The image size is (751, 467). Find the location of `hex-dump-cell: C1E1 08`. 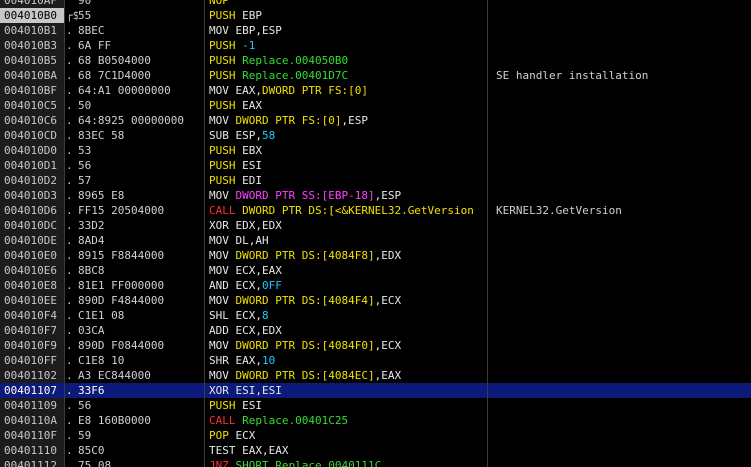

hex-dump-cell: C1E1 08 is located at coordinates (101, 315).